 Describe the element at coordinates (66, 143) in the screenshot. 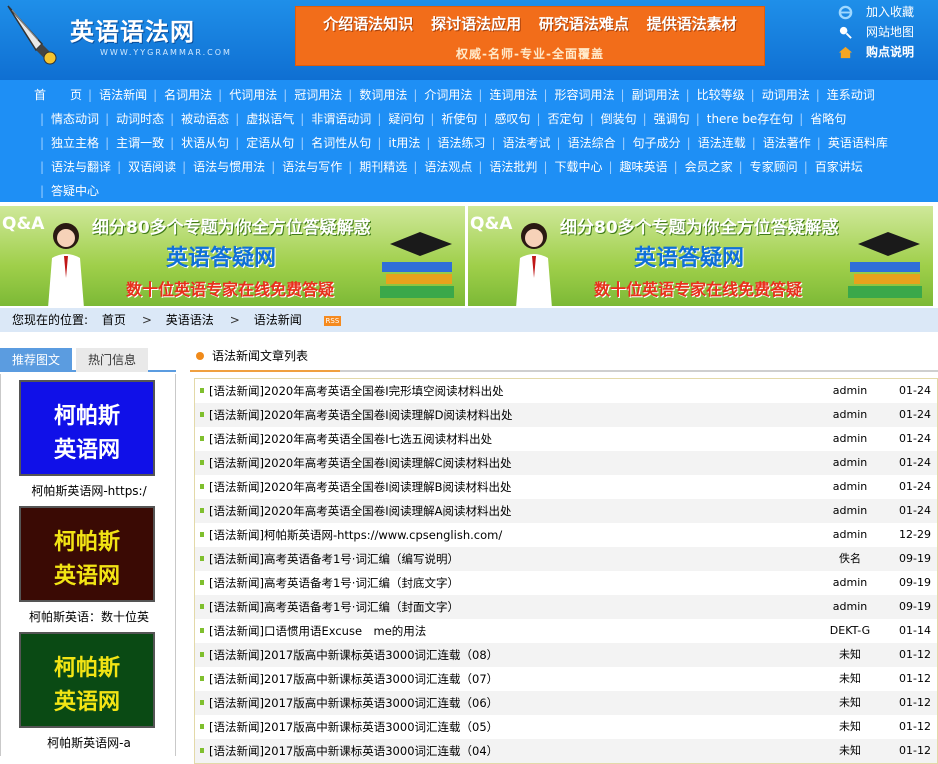

I see `nav-item: 独立主格` at that location.